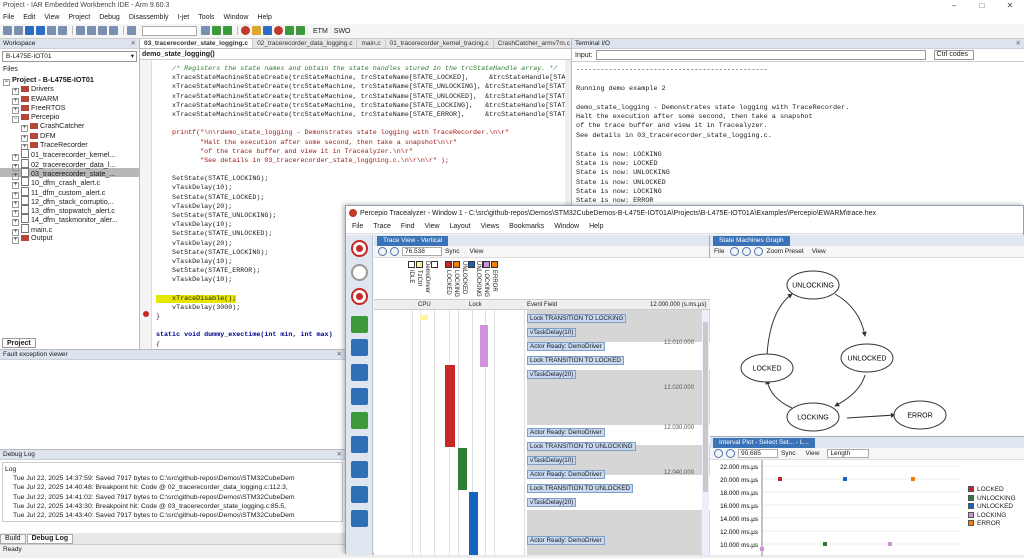 The width and height of the screenshot is (1024, 558). Describe the element at coordinates (355, 54) in the screenshot. I see `function-selector: demo_state_logging()` at that location.